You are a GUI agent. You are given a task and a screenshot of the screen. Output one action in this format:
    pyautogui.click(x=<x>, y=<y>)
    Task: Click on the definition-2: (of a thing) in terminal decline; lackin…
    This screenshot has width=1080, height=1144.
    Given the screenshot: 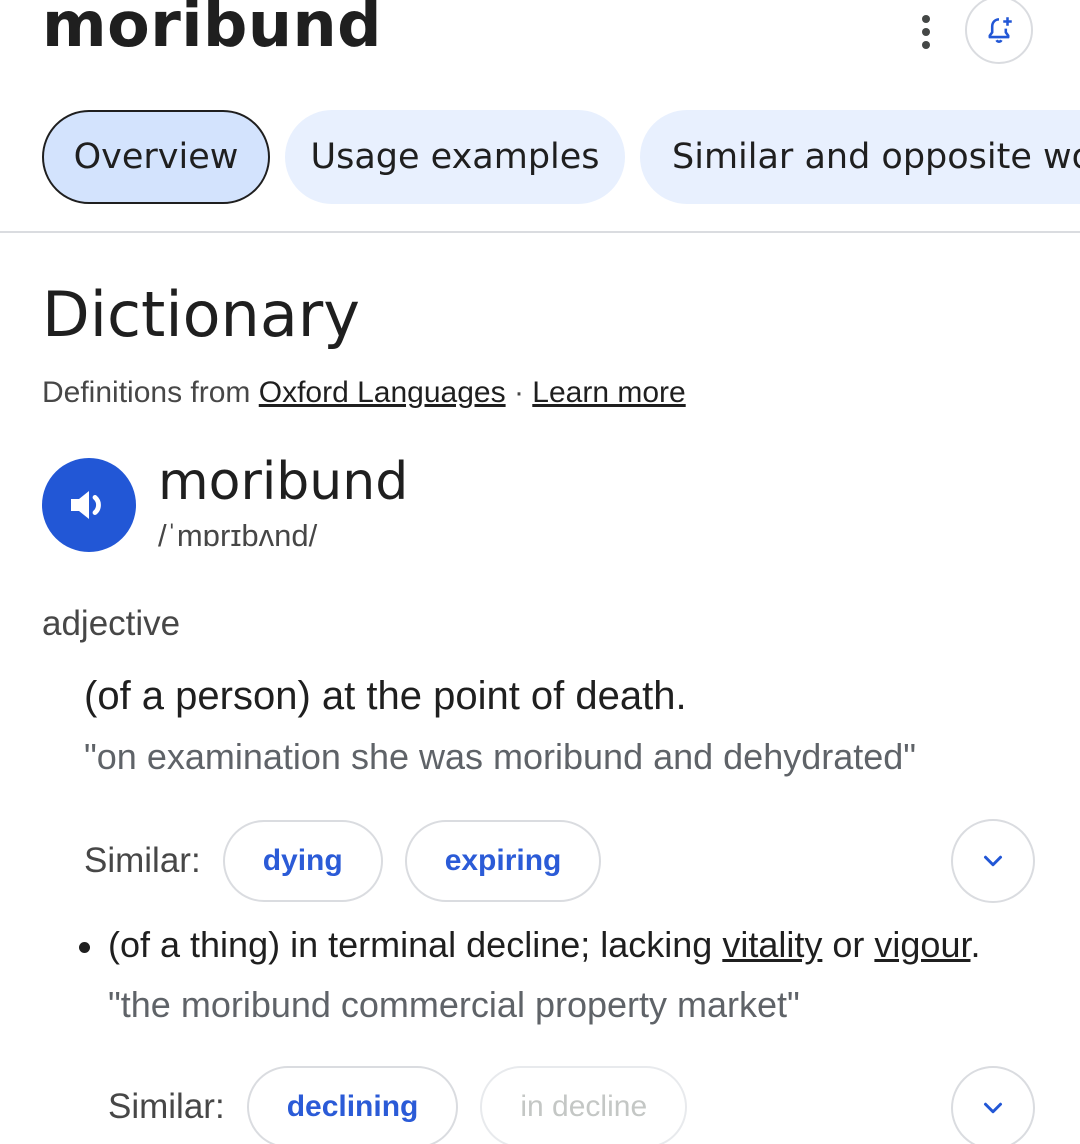 What is the action you would take?
    pyautogui.click(x=544, y=945)
    